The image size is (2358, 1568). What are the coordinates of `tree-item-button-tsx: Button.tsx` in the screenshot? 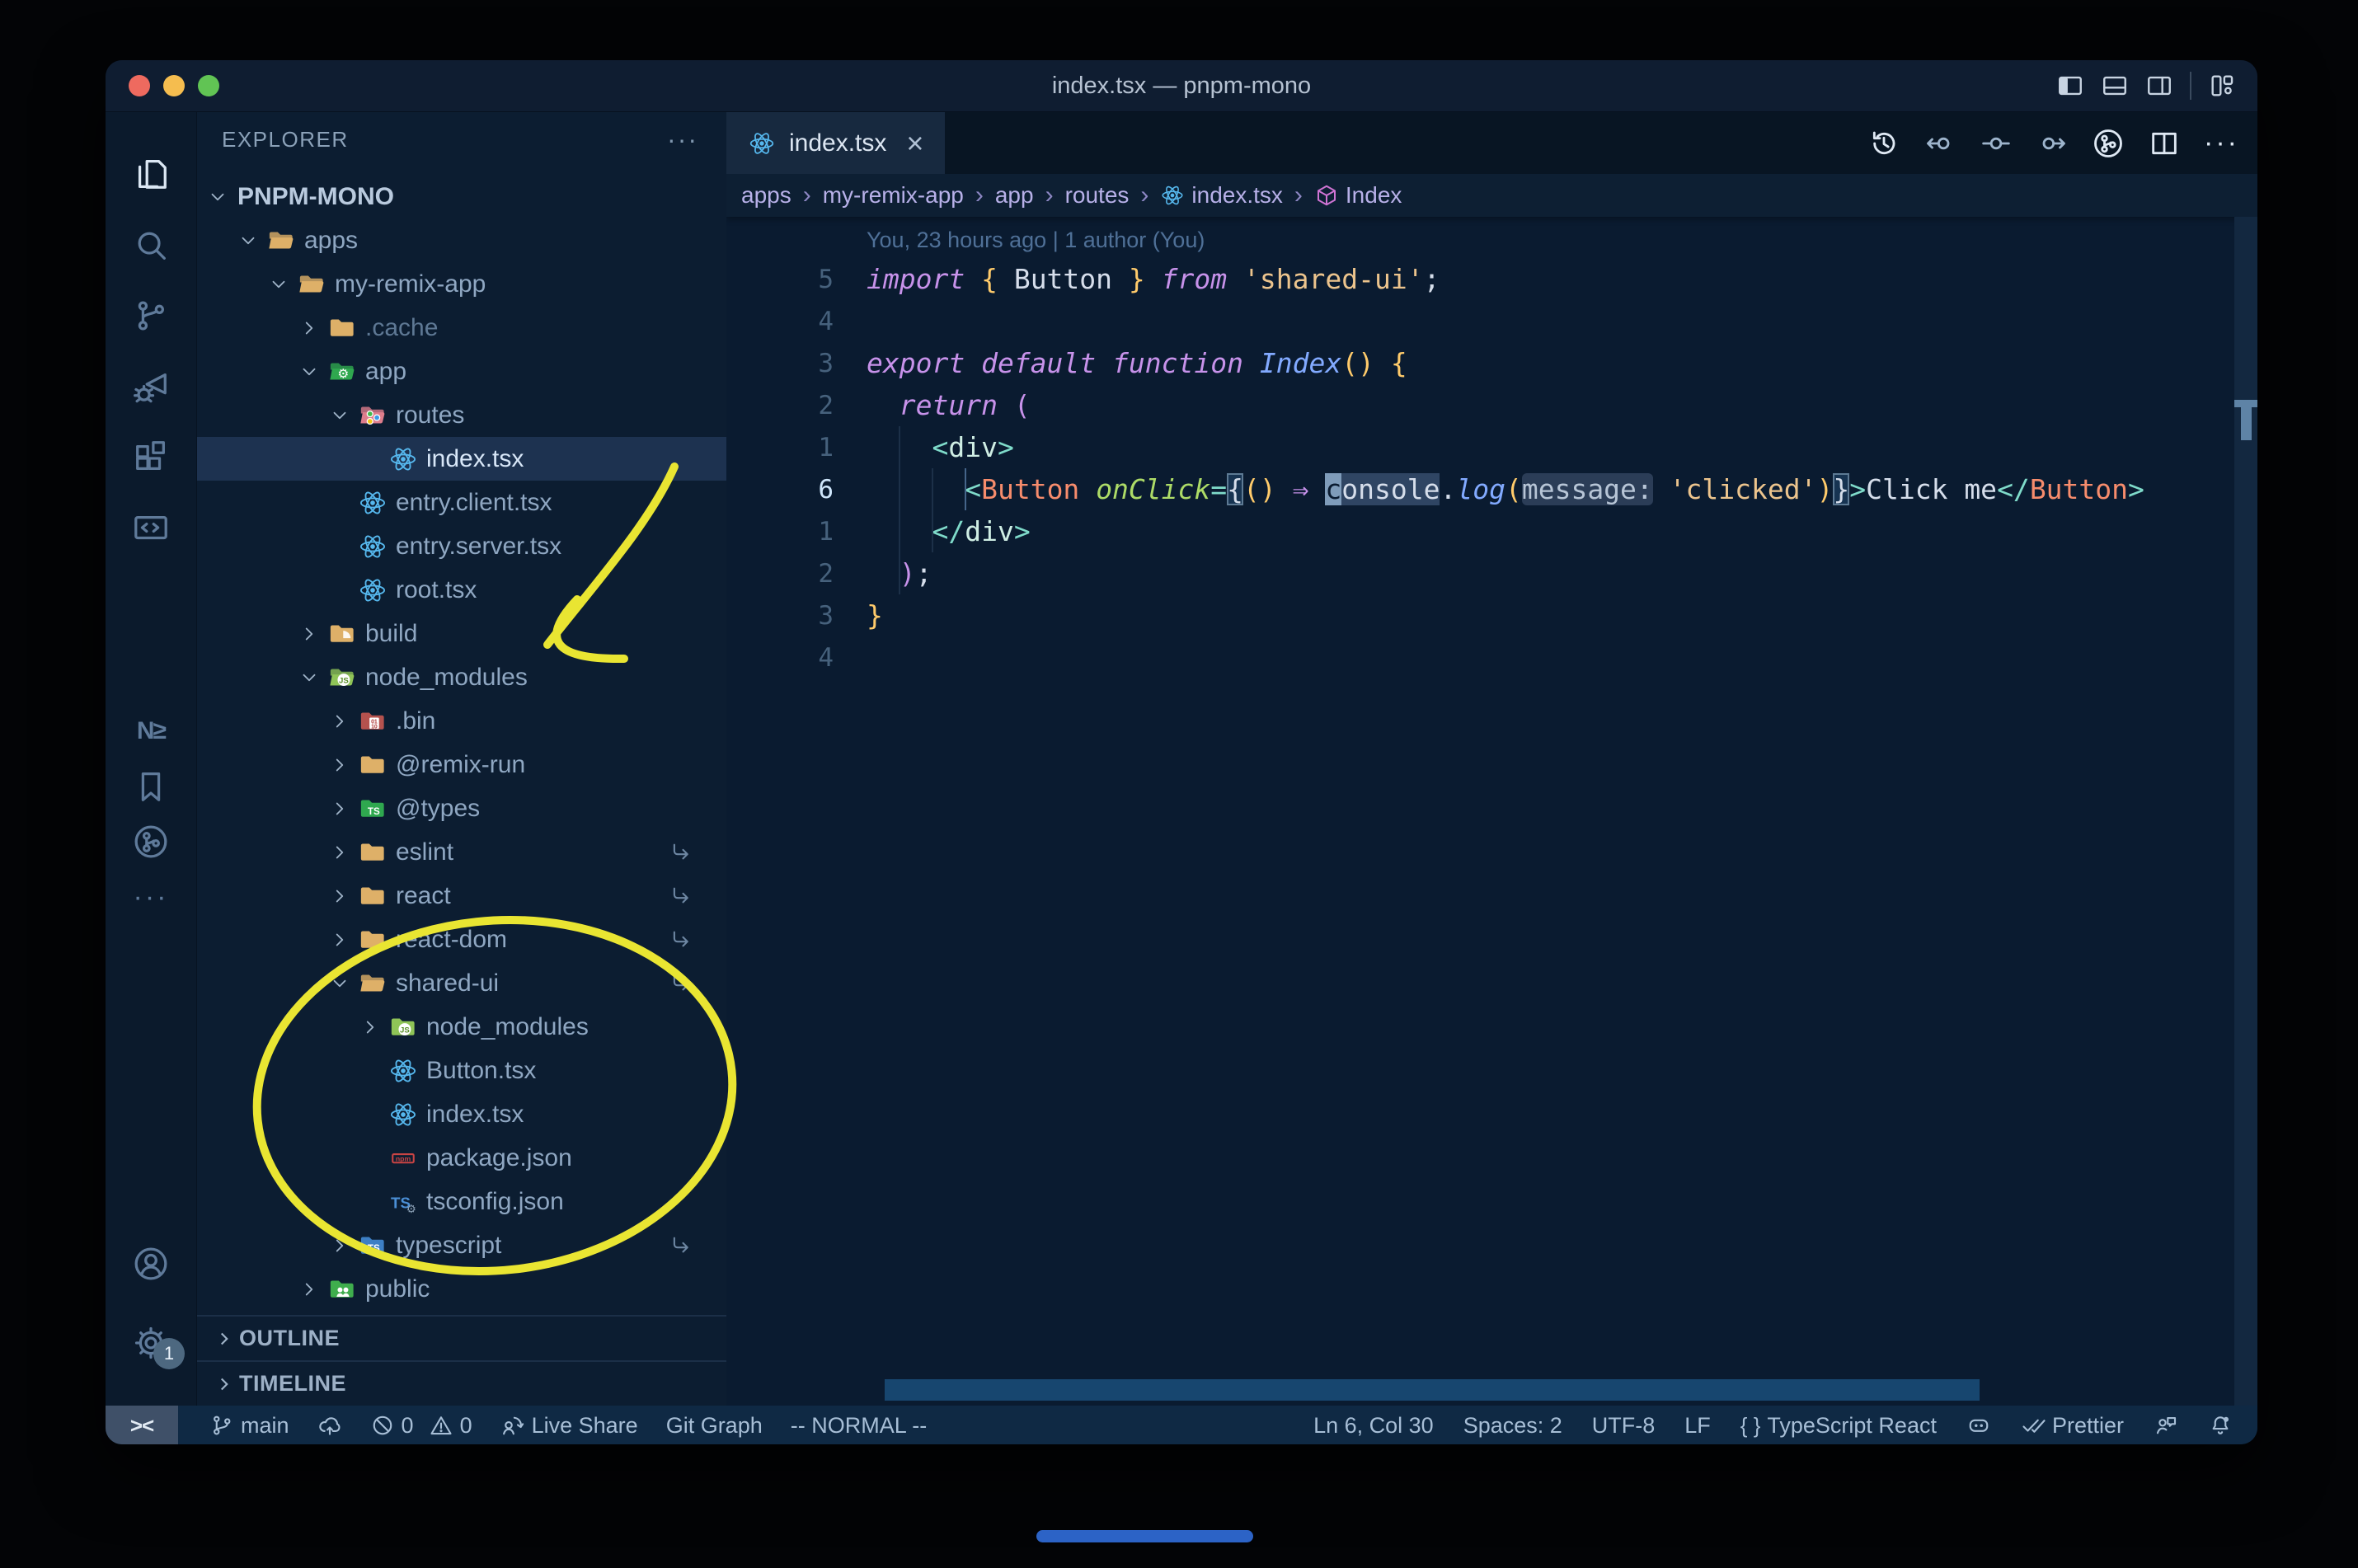 It's located at (461, 1070).